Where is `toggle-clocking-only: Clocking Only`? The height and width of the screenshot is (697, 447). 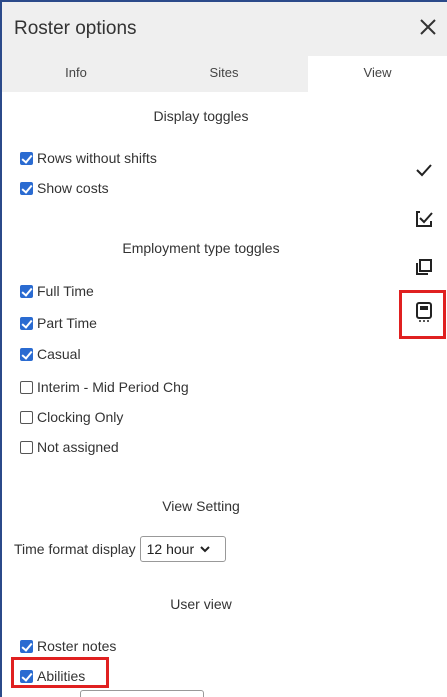 toggle-clocking-only: Clocking Only is located at coordinates (71, 417).